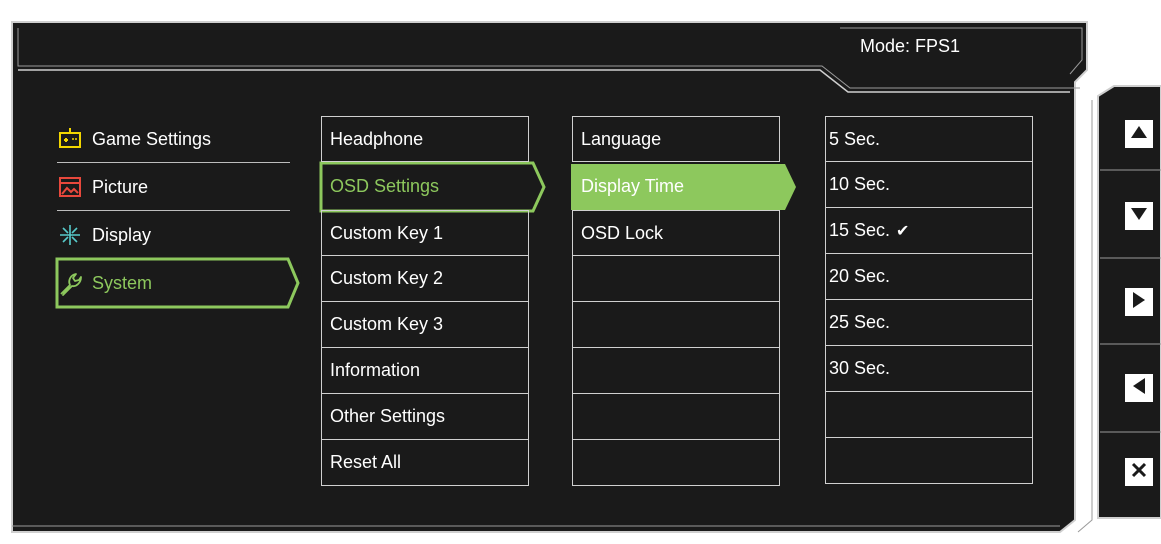 The width and height of the screenshot is (1161, 544). Describe the element at coordinates (676, 233) in the screenshot. I see `option-osd-lock: OSD Lock` at that location.